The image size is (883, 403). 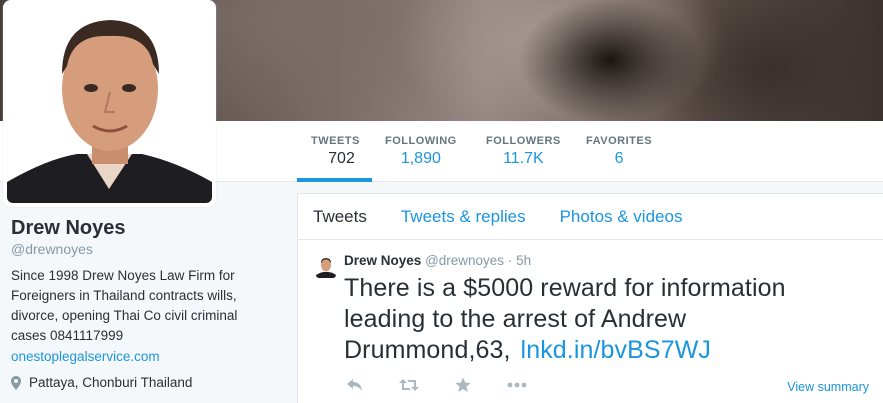 What do you see at coordinates (828, 387) in the screenshot?
I see `view-summary-link: View summary` at bounding box center [828, 387].